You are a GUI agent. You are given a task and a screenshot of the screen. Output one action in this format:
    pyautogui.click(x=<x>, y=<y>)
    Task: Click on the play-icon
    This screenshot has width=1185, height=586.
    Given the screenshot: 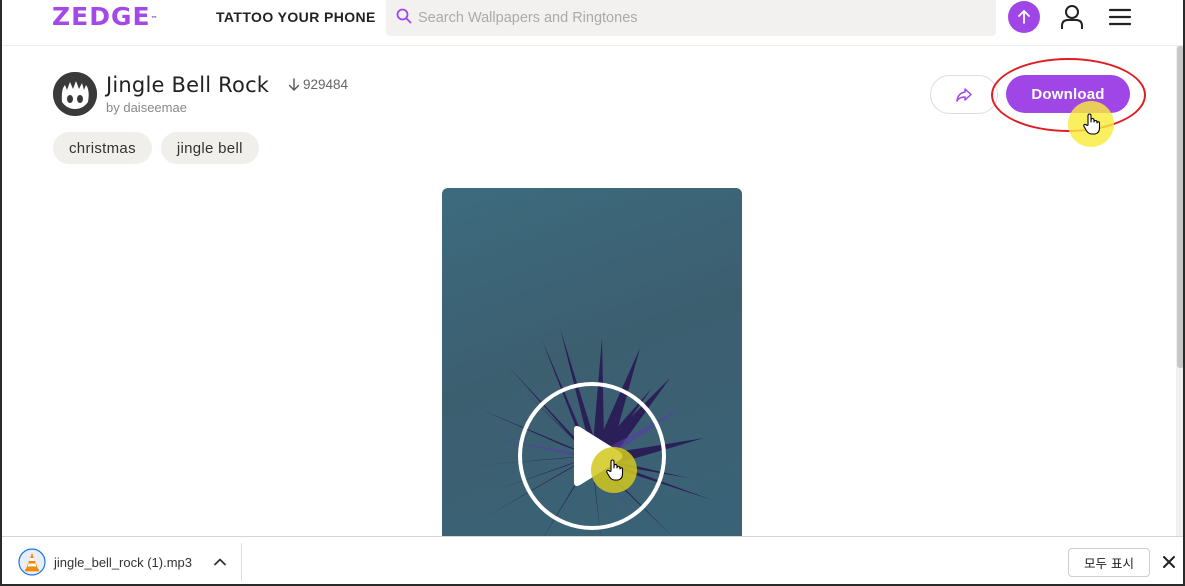 What is the action you would take?
    pyautogui.click(x=598, y=456)
    